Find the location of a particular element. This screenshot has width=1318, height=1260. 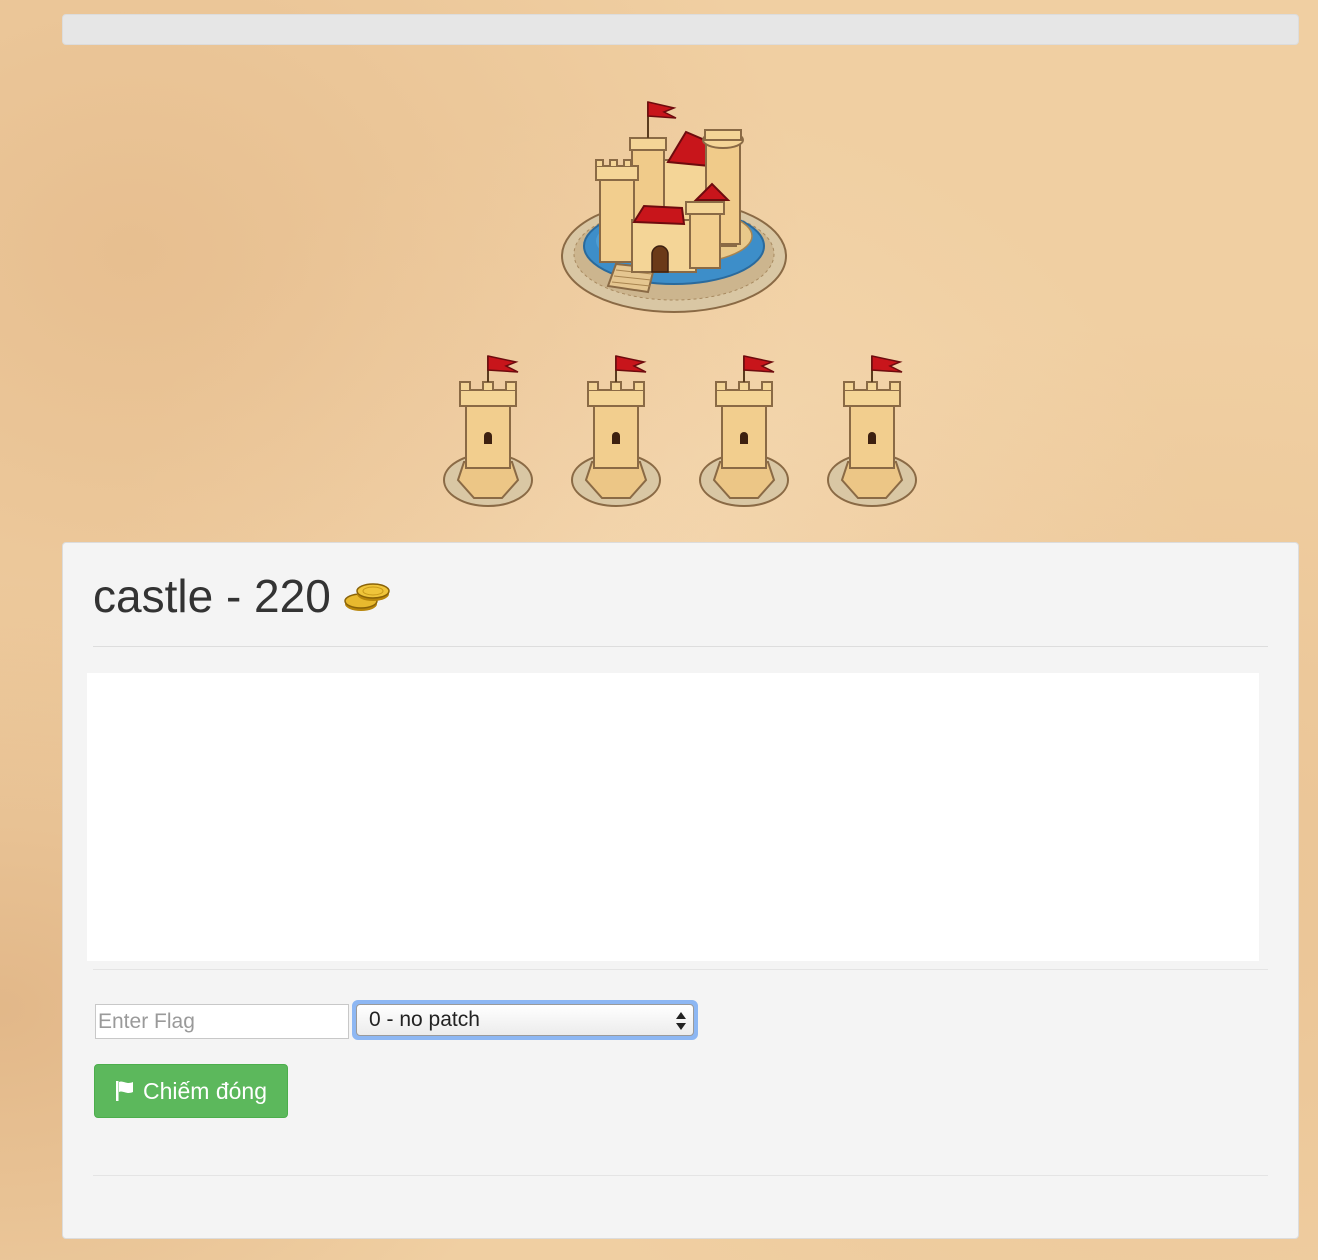

patch-select-box: 0 - no patch is located at coordinates (525, 1020).